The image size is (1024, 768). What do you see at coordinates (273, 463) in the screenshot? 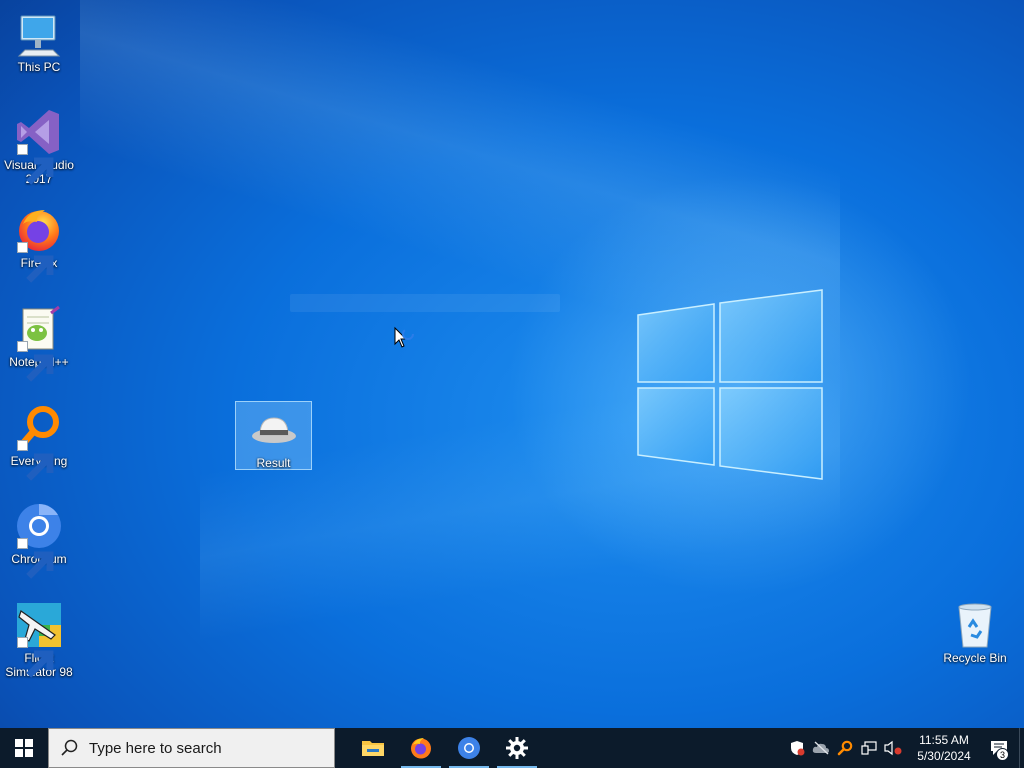
I see `desktop-icon-label: Result` at bounding box center [273, 463].